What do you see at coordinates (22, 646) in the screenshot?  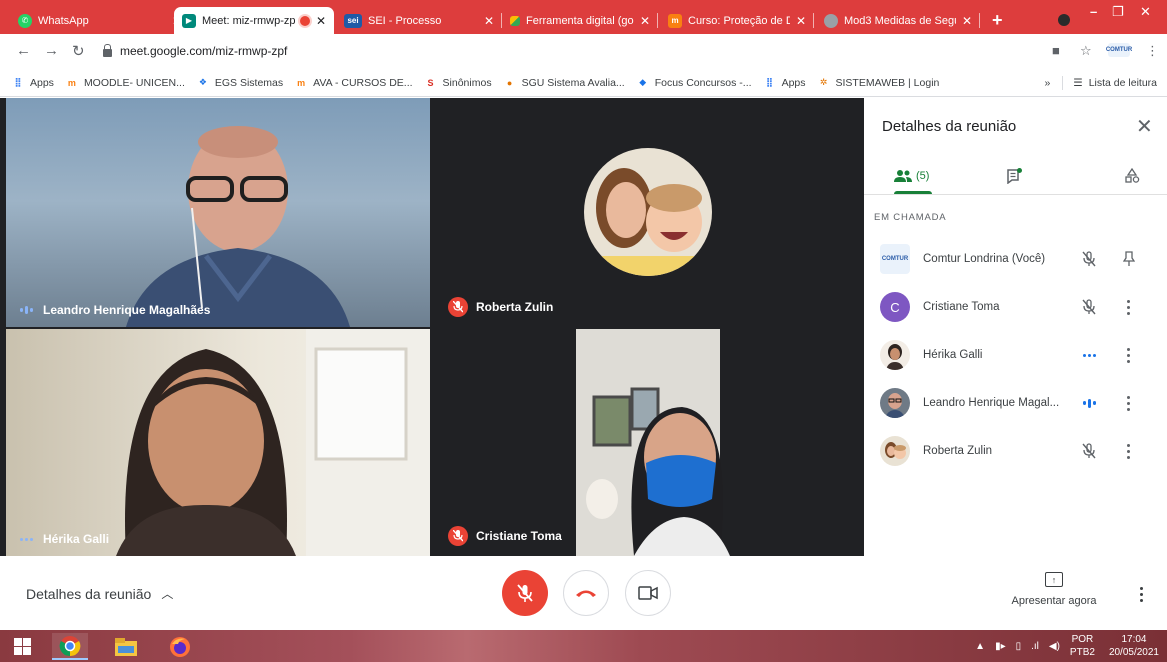 I see `windows-start-icon` at bounding box center [22, 646].